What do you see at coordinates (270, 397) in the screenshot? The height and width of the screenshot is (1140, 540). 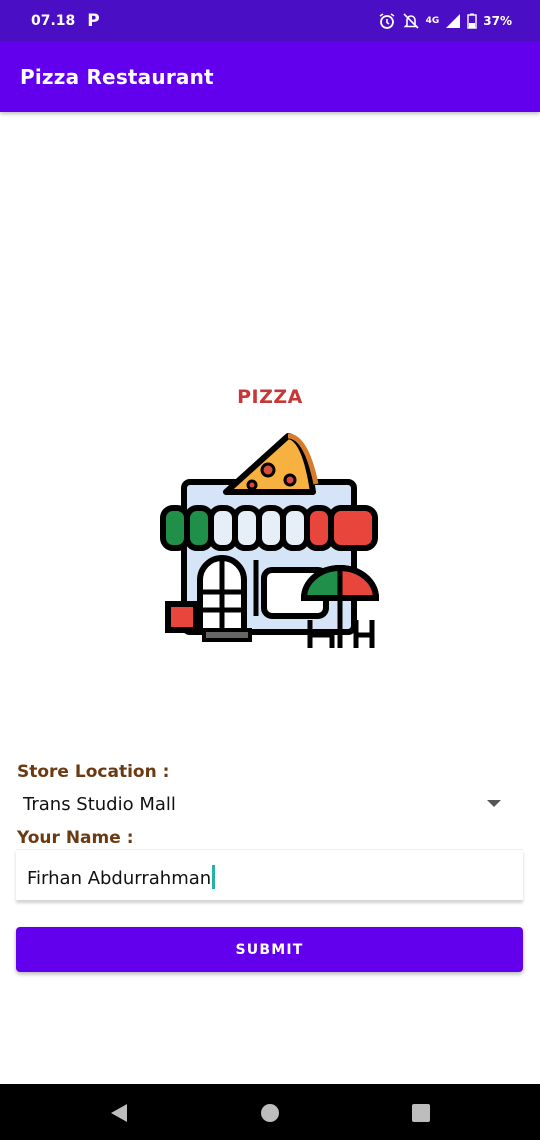 I see `brand-title: PIZZA` at bounding box center [270, 397].